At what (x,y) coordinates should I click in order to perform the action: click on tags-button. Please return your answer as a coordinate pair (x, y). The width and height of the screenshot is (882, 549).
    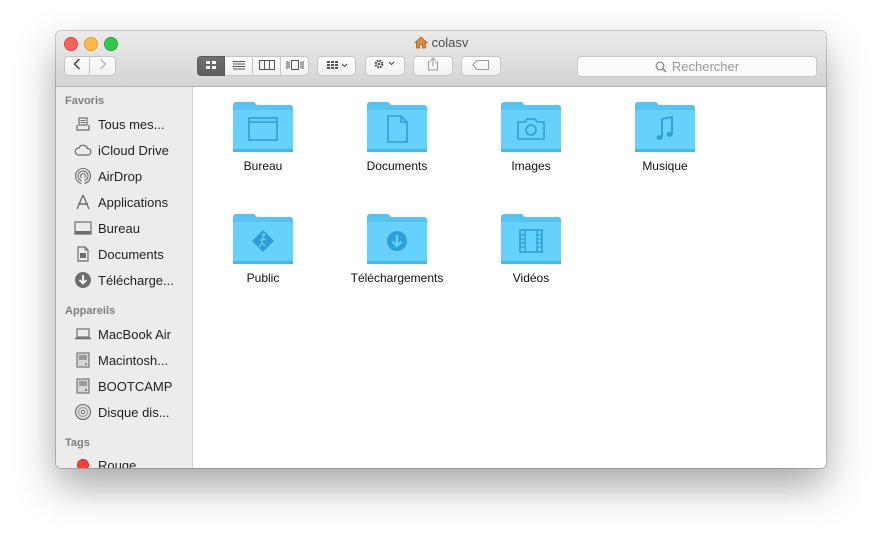
    Looking at the image, I should click on (481, 66).